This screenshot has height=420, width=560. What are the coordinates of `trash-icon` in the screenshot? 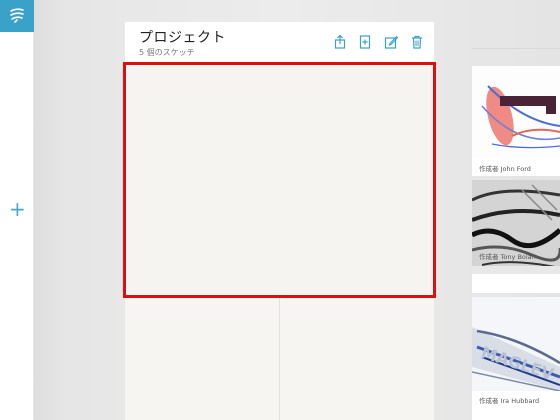 It's located at (417, 42).